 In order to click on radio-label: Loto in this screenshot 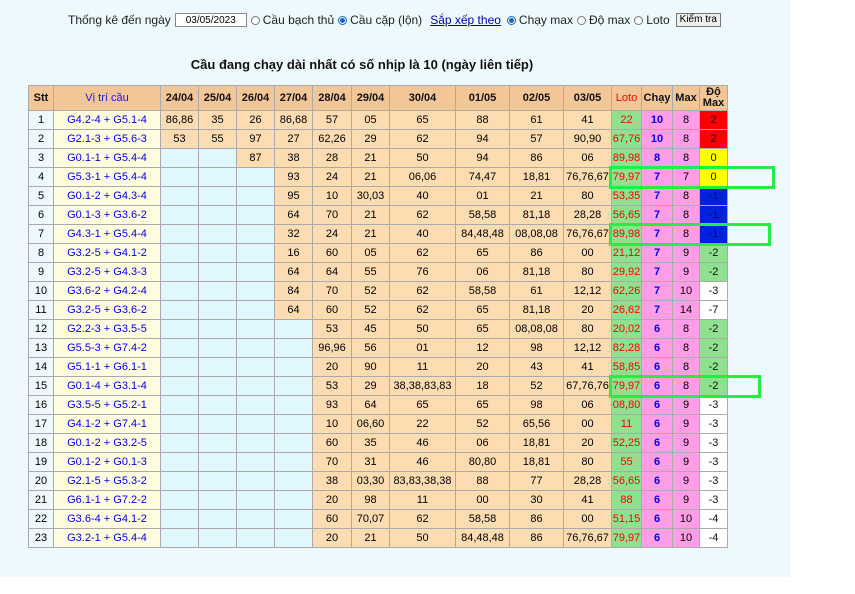, I will do `click(658, 20)`.